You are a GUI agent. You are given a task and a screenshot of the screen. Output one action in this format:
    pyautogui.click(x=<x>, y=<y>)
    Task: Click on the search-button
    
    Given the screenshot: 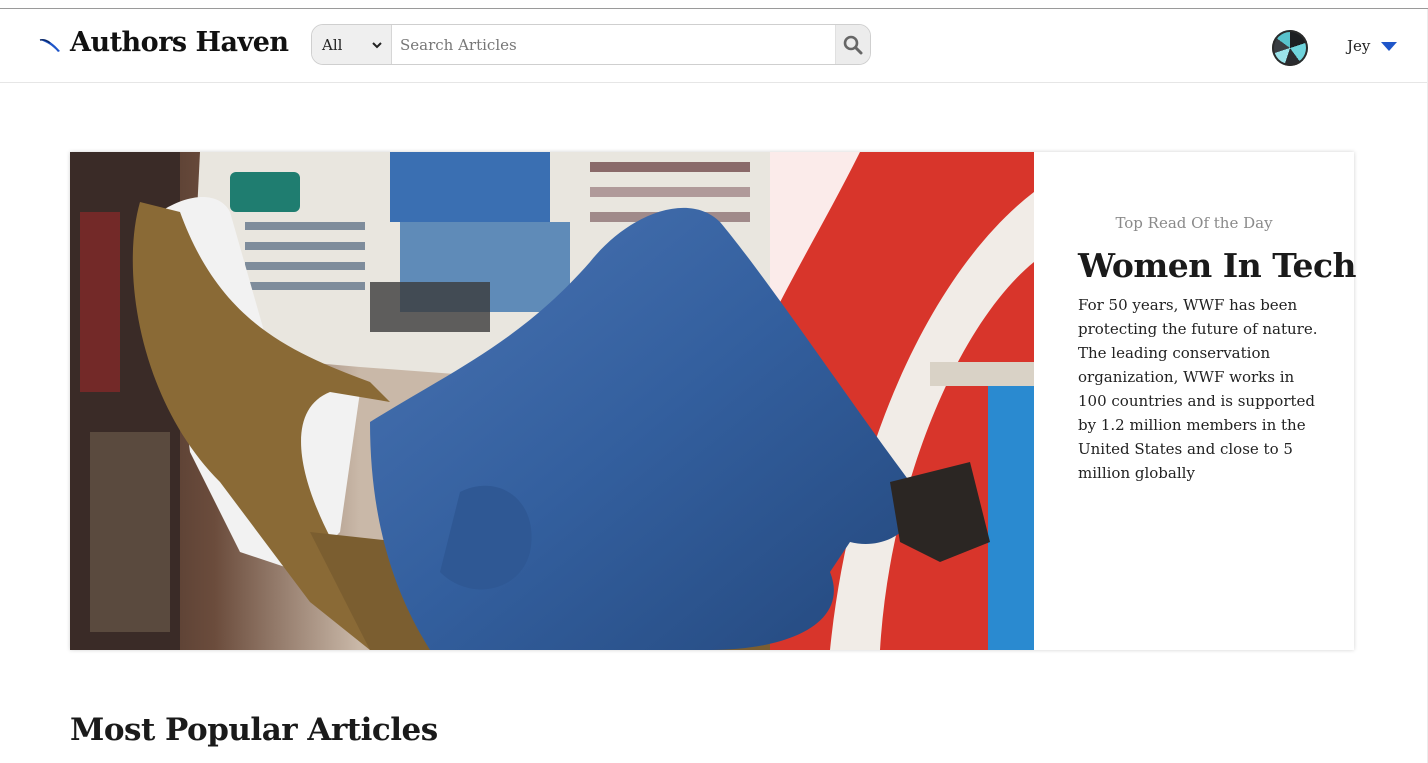 What is the action you would take?
    pyautogui.click(x=852, y=44)
    